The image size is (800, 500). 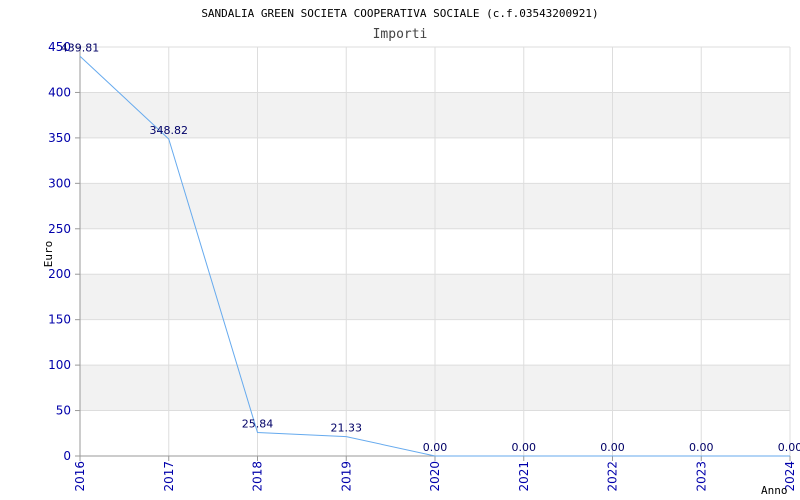 I want to click on y-tick-label: 350, so click(x=59, y=138).